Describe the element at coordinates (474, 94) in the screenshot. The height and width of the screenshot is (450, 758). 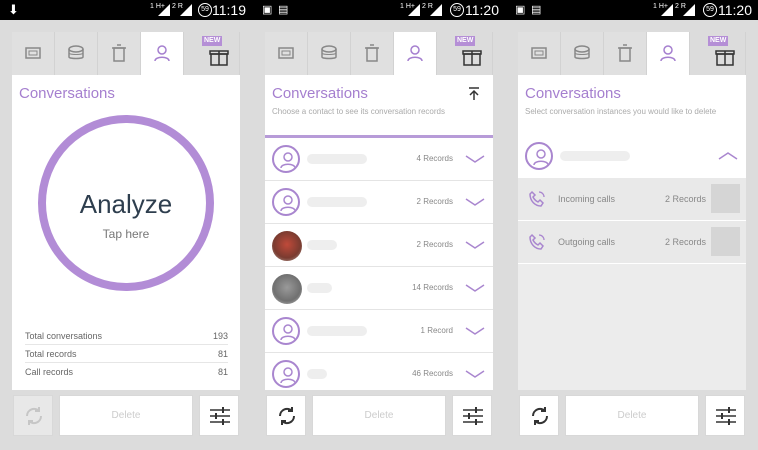
I see `scroll-top-icon` at that location.